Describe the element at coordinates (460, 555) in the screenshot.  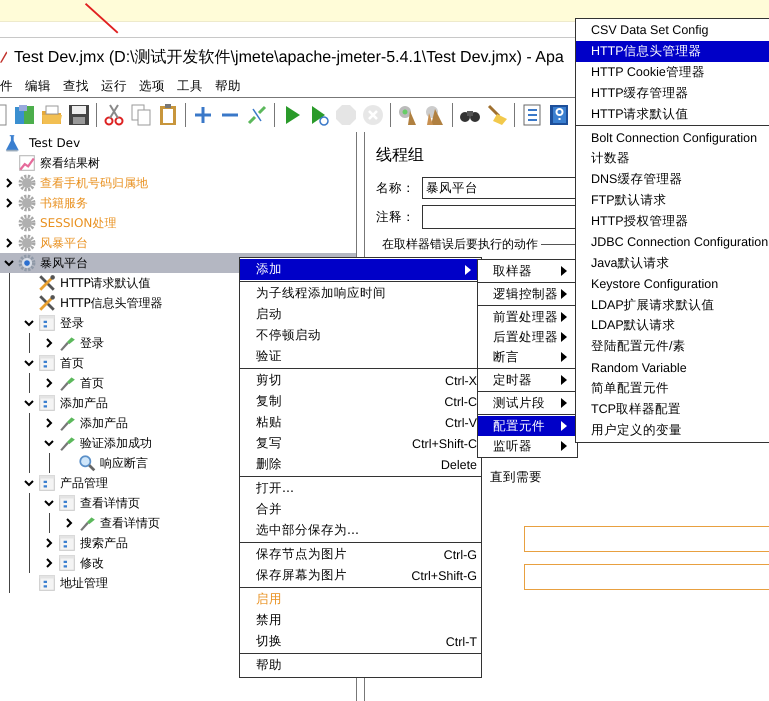
I see `shortcut-label: Ctrl-G` at that location.